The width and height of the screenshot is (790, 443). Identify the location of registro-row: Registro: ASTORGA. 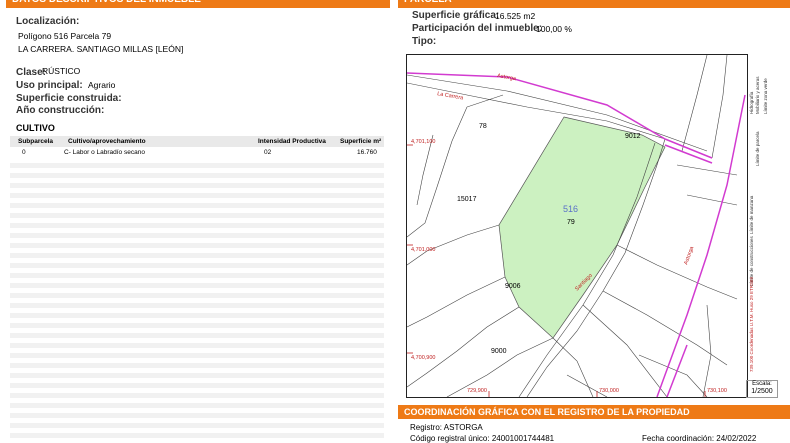
(446, 427).